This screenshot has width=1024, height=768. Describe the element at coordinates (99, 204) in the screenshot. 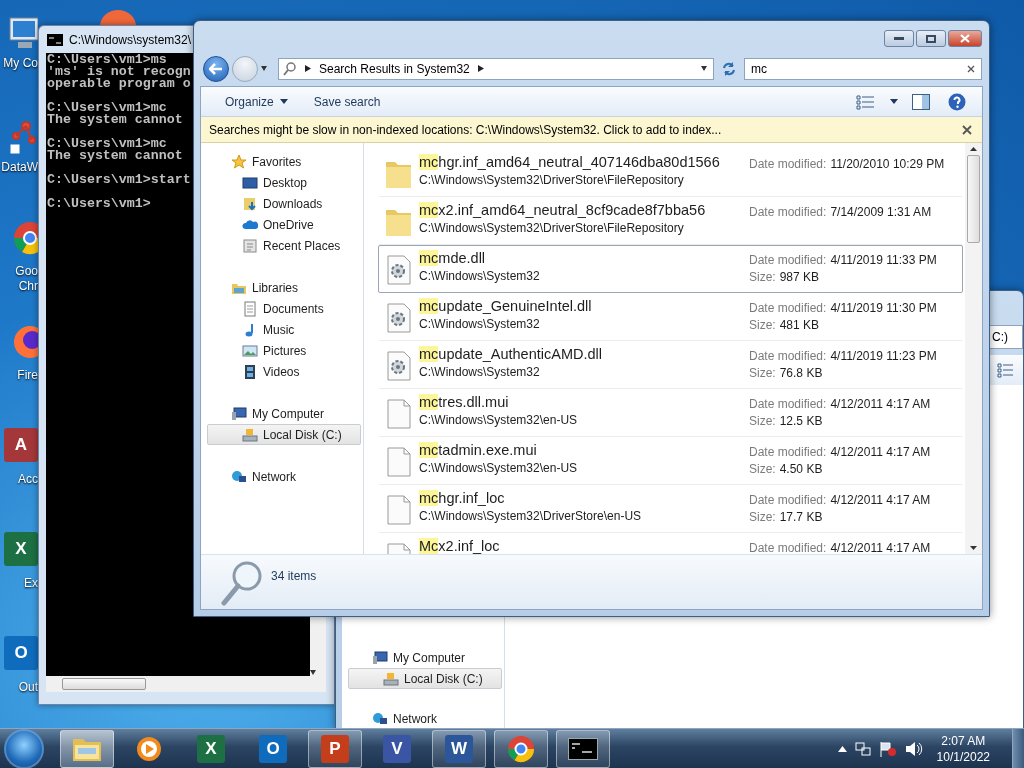

I see `console-line: C:\Users\vm1>` at that location.